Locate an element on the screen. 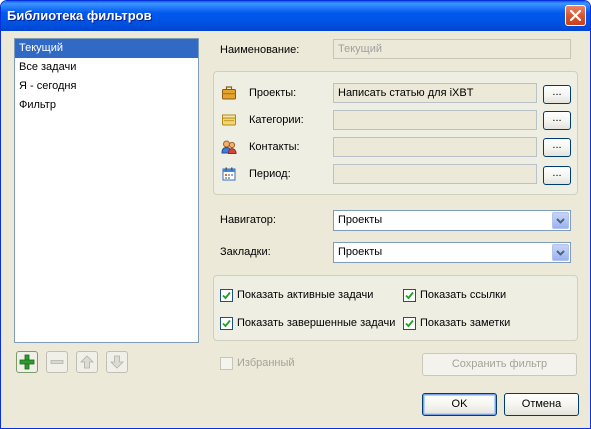 This screenshot has width=591, height=429. calendar-icon is located at coordinates (229, 174).